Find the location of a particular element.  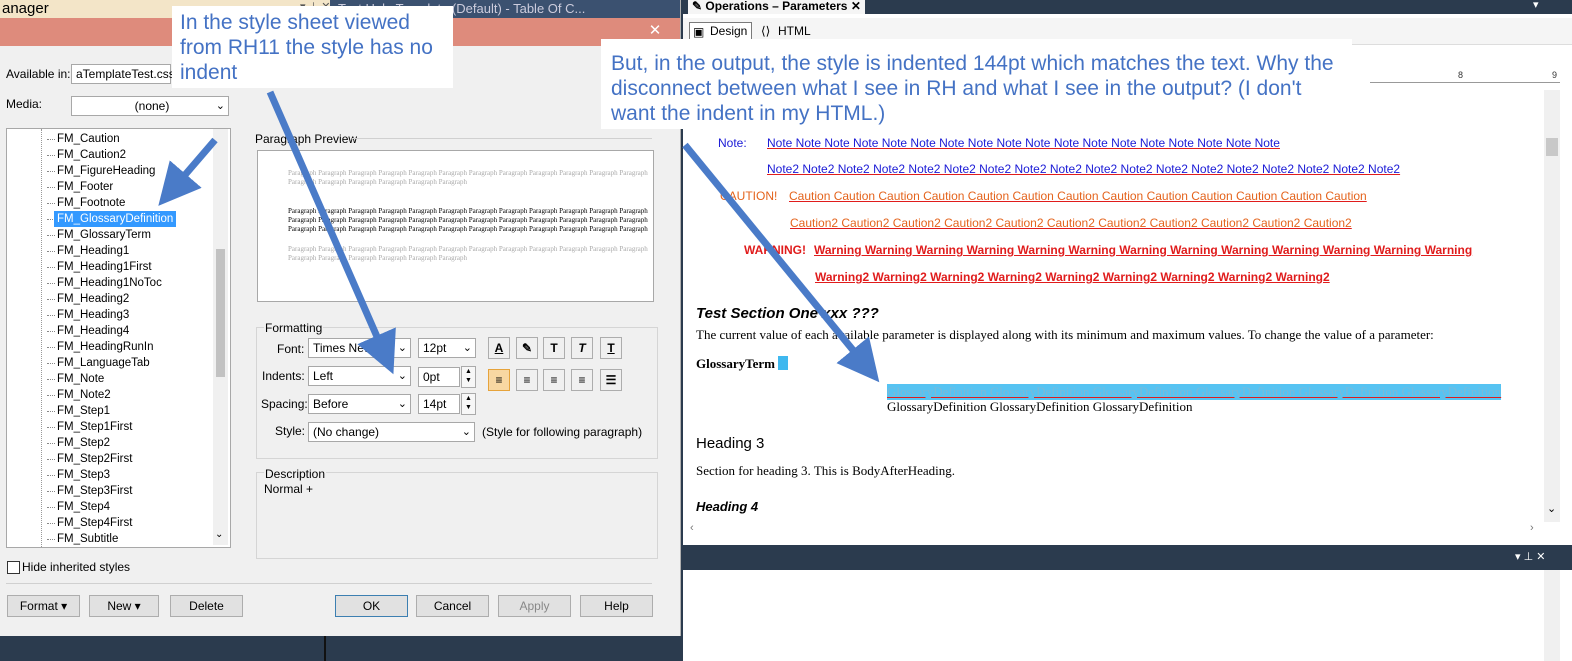

arrow-to-output is located at coordinates (781, 262).